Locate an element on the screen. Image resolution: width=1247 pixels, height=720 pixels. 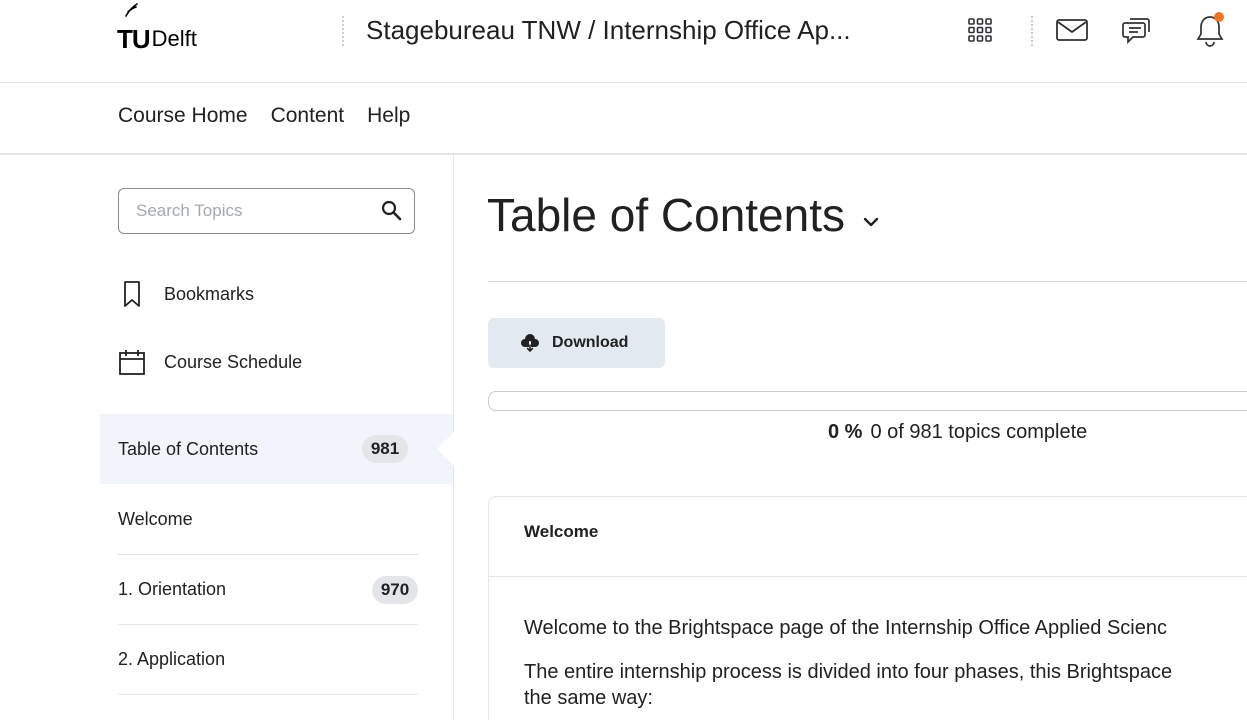
progress-summary: 0 % 0 of 981 topics complete is located at coordinates (957, 432).